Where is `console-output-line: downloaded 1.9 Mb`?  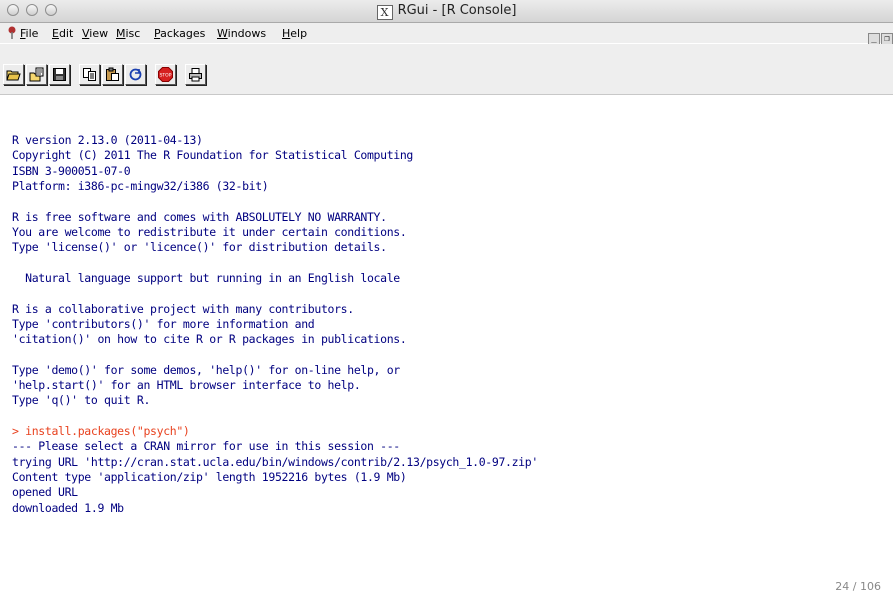
console-output-line: downloaded 1.9 Mb is located at coordinates (68, 507).